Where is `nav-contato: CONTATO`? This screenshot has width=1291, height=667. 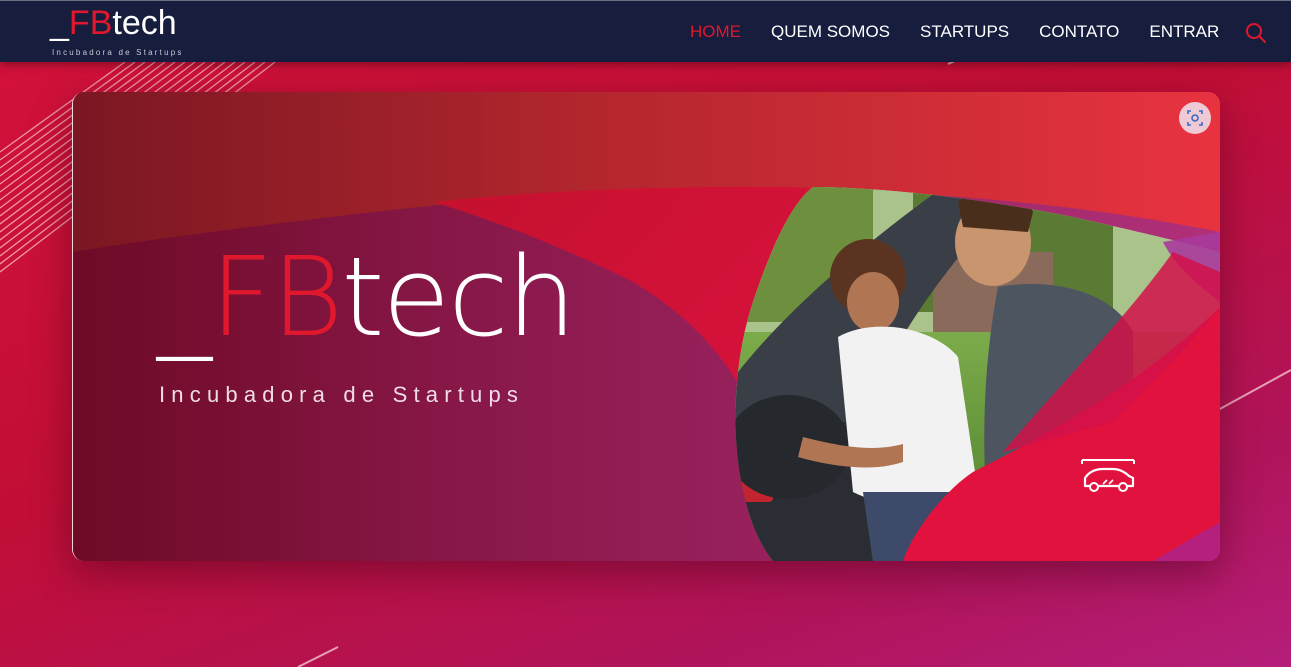
nav-contato: CONTATO is located at coordinates (1079, 32).